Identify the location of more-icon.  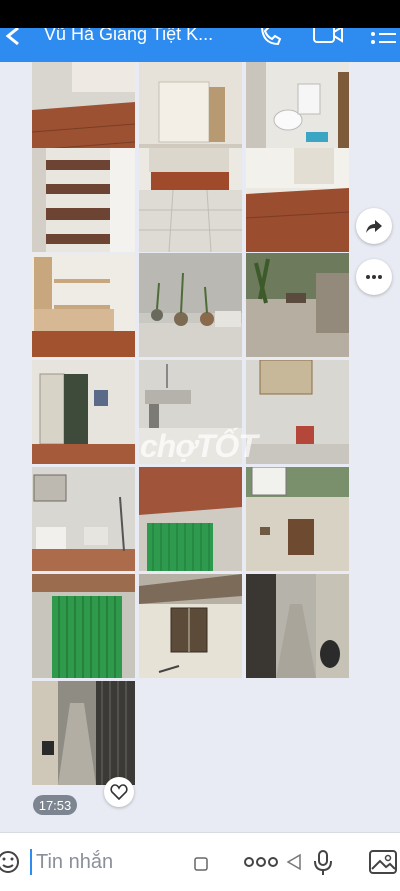
(261, 864).